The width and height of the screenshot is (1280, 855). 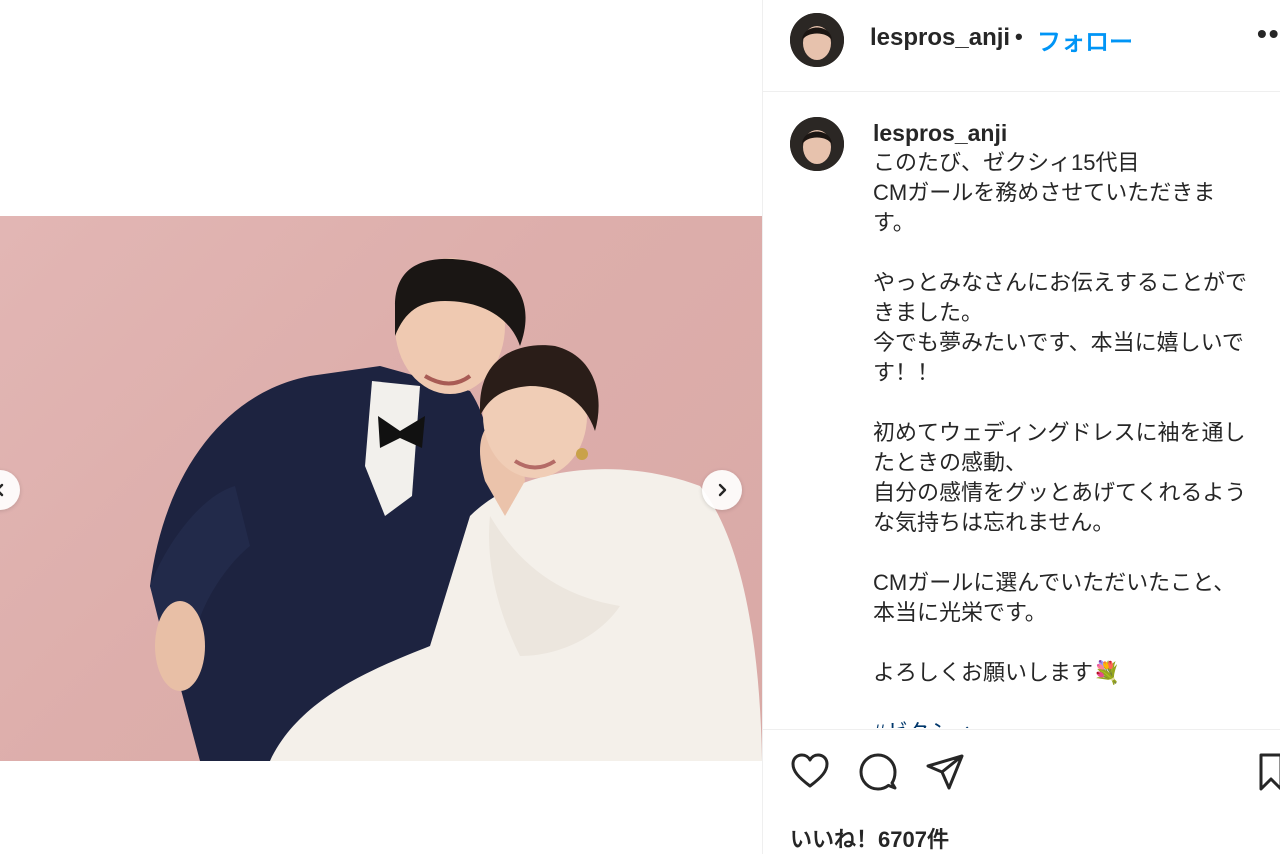 I want to click on comment-icon, so click(x=878, y=772).